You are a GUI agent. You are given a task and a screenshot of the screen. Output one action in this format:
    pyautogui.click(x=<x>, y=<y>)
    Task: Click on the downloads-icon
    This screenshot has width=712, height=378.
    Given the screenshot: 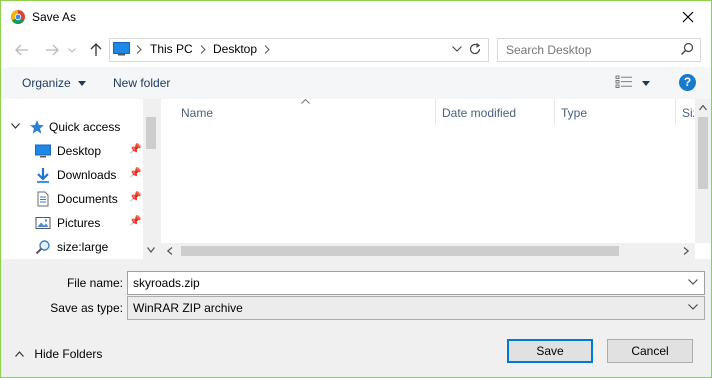 What is the action you would take?
    pyautogui.click(x=43, y=175)
    